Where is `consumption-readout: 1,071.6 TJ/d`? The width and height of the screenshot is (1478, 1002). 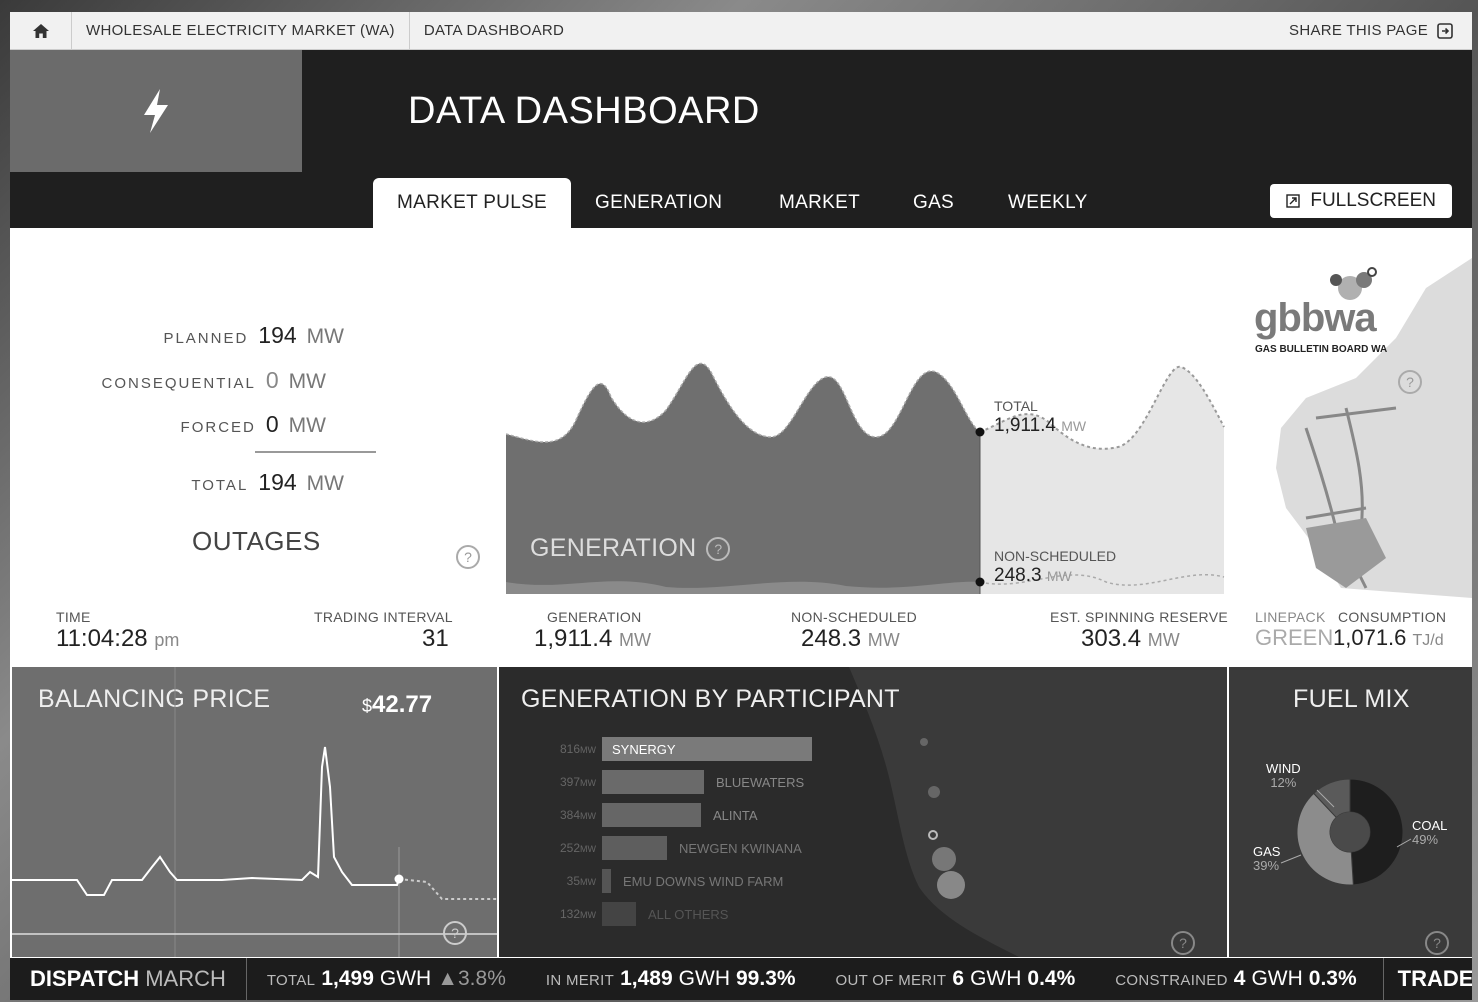 consumption-readout: 1,071.6 TJ/d is located at coordinates (1388, 638).